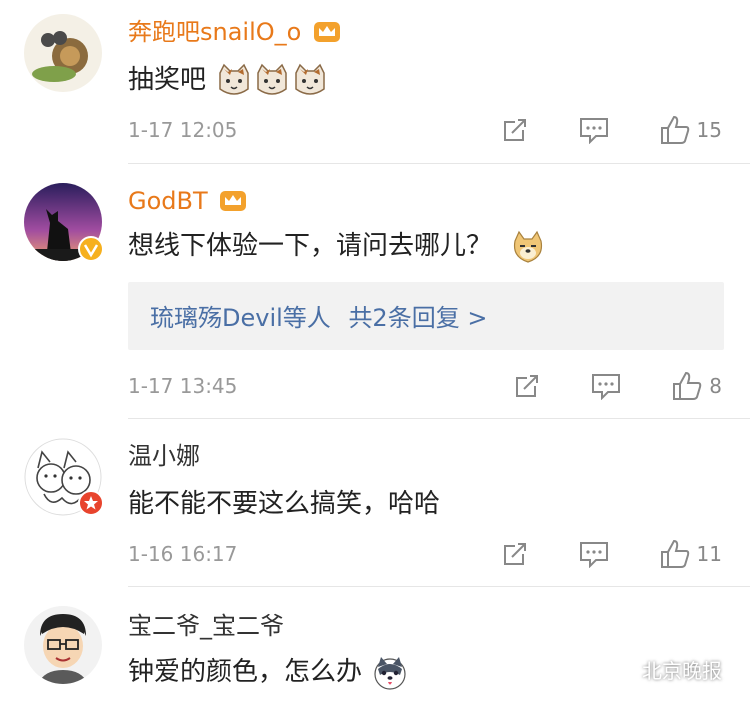 The height and width of the screenshot is (704, 750). What do you see at coordinates (709, 130) in the screenshot?
I see `like-count: 15` at bounding box center [709, 130].